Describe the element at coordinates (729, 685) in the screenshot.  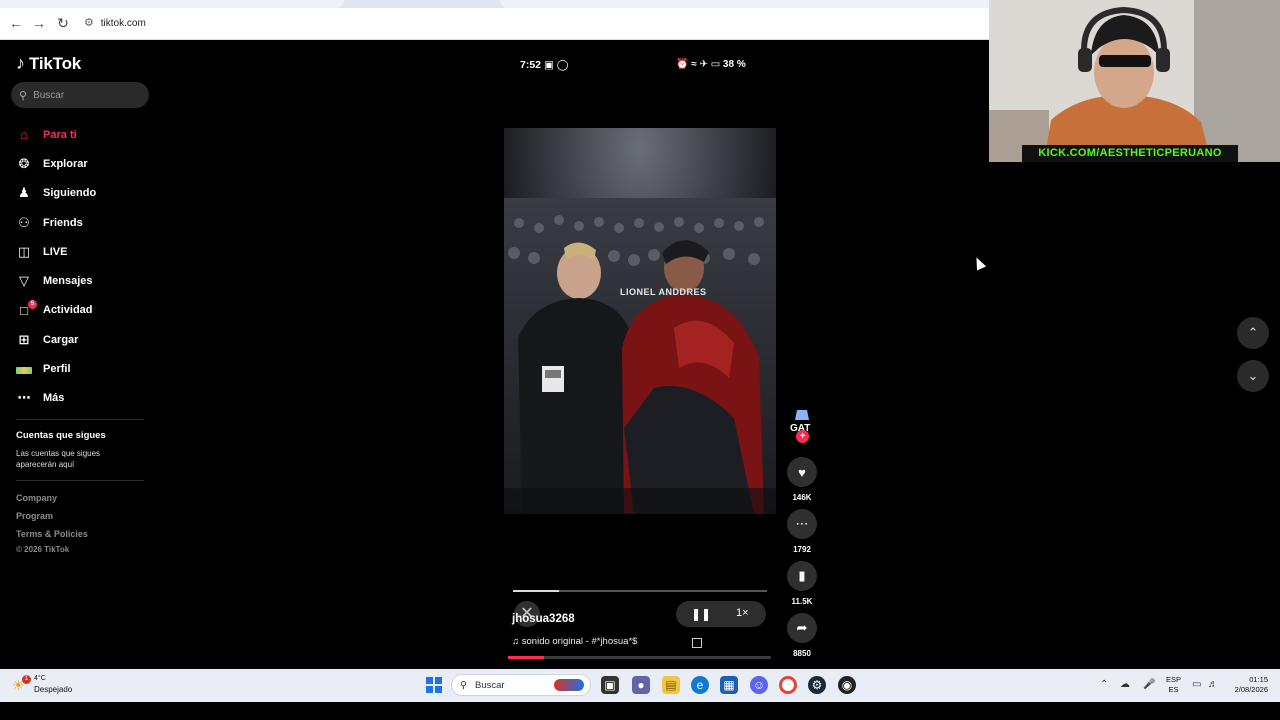
I see `store-icon: ▦` at that location.